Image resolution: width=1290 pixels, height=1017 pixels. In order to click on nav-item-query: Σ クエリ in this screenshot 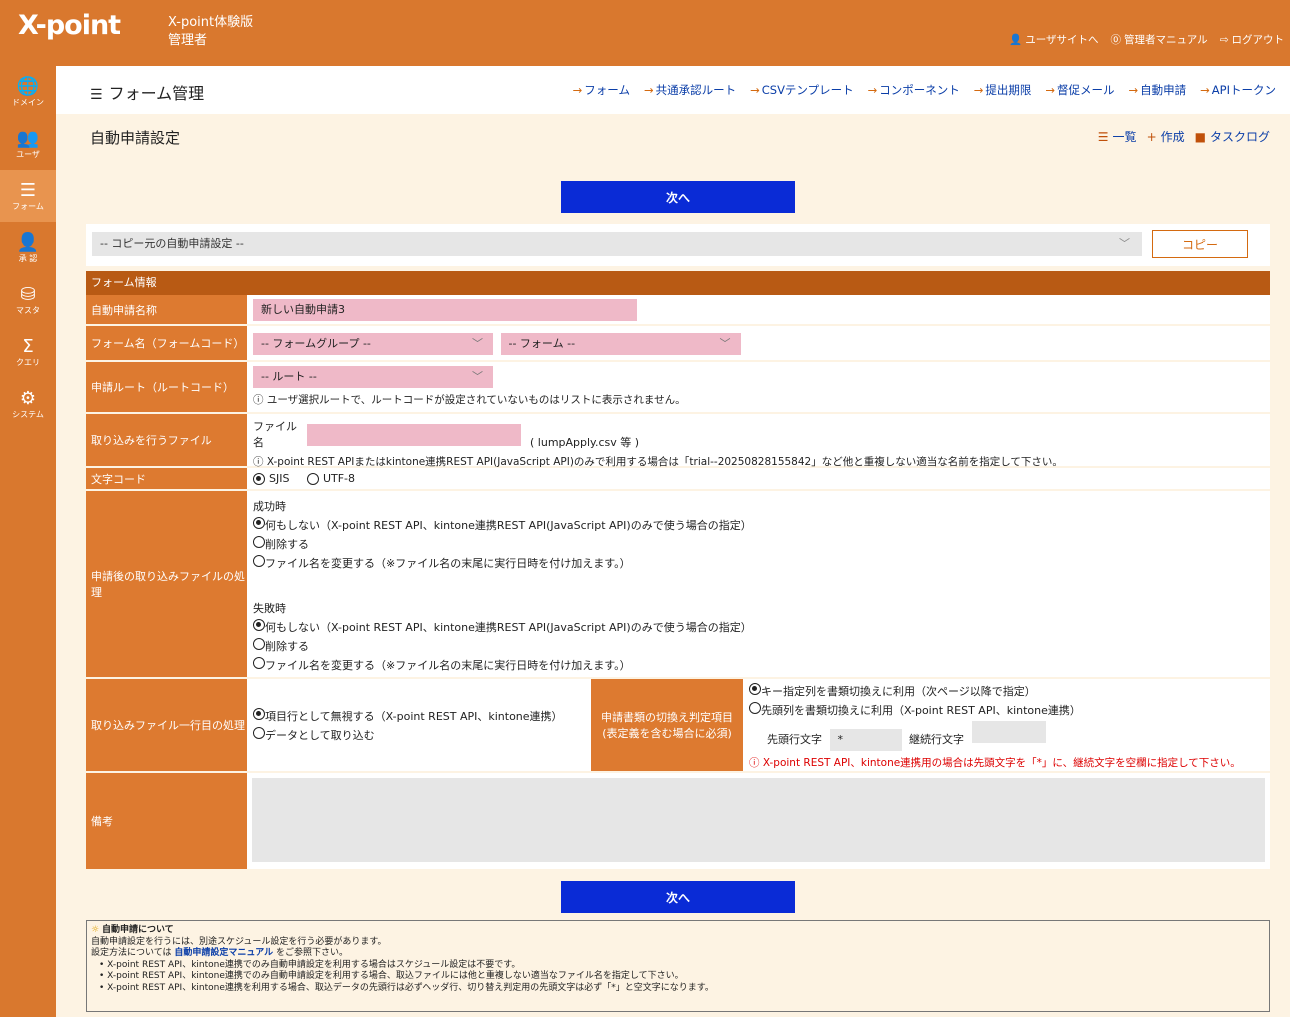, I will do `click(28, 352)`.